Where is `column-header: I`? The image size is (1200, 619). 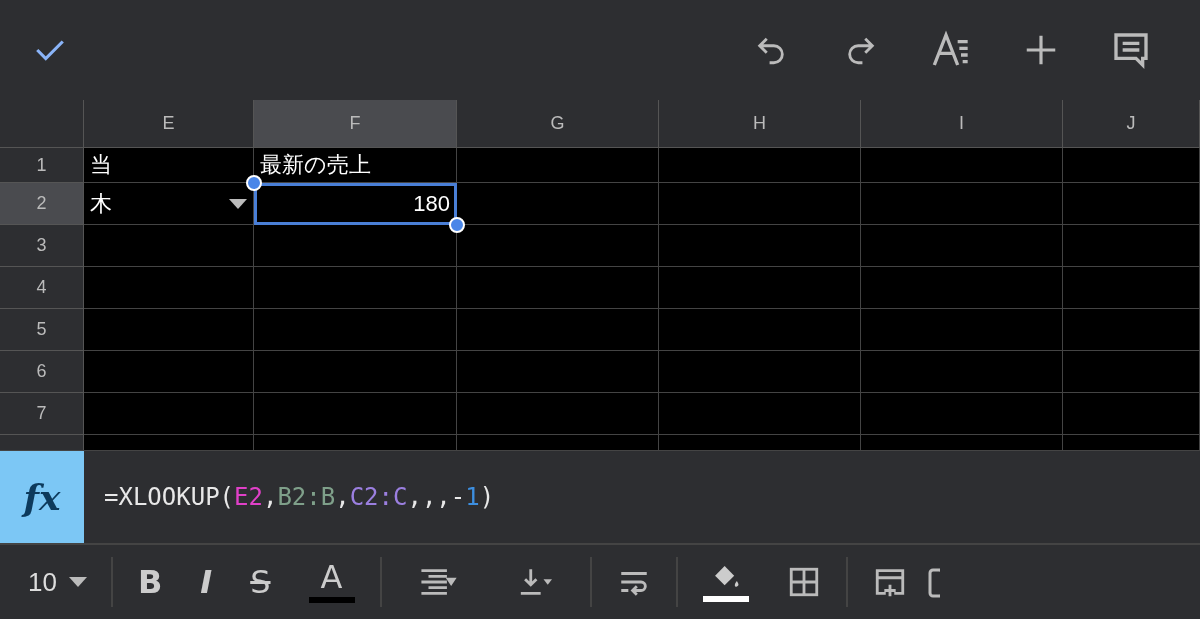 column-header: I is located at coordinates (962, 124).